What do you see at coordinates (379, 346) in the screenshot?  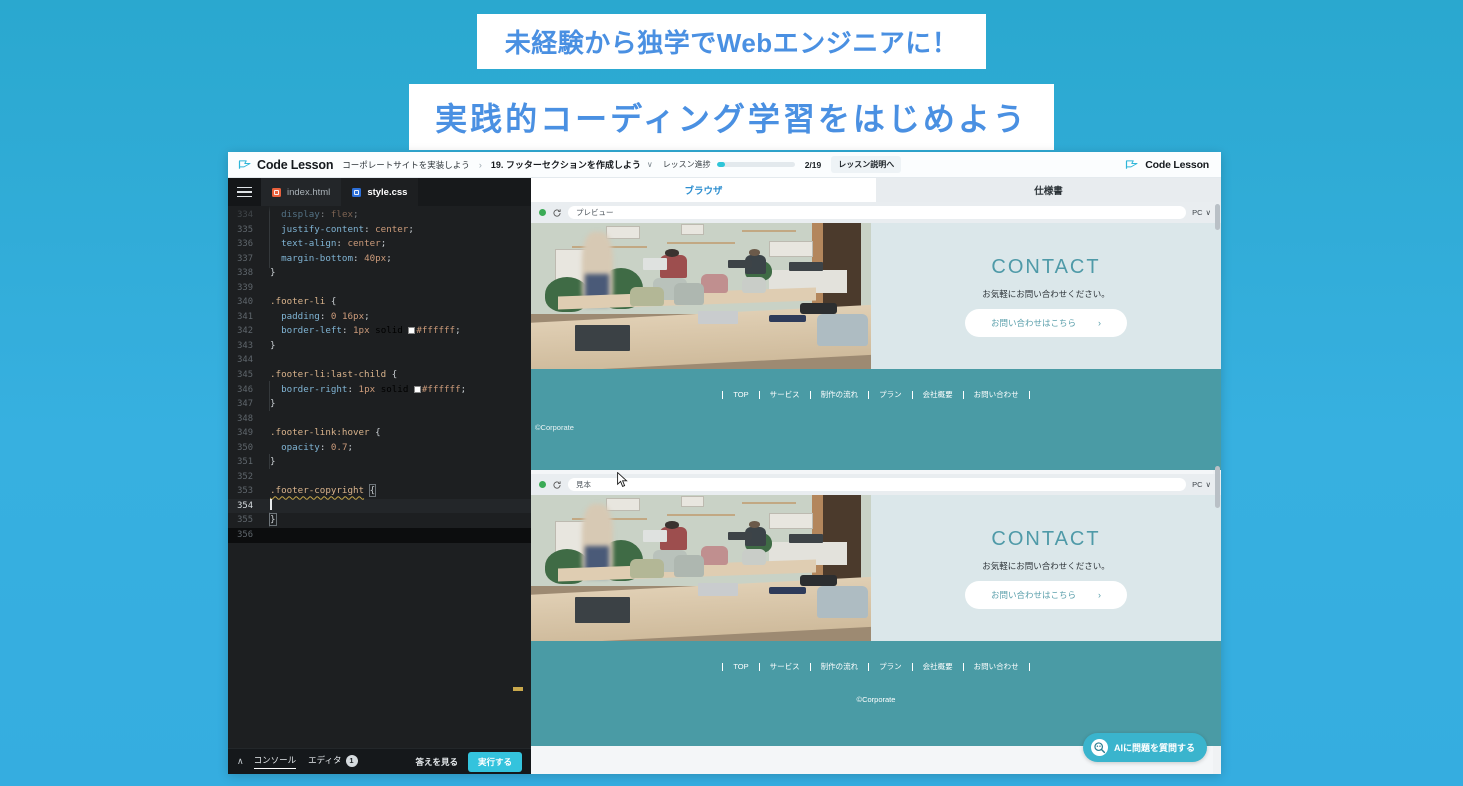 I see `code-line: 343}` at bounding box center [379, 346].